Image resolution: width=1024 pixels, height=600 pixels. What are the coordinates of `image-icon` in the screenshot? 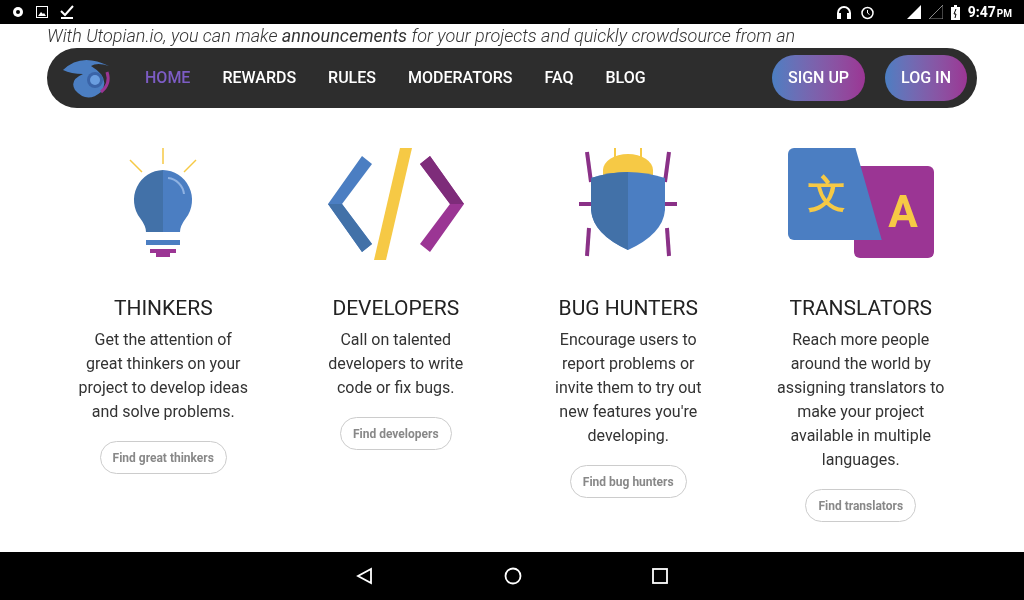 It's located at (42, 12).